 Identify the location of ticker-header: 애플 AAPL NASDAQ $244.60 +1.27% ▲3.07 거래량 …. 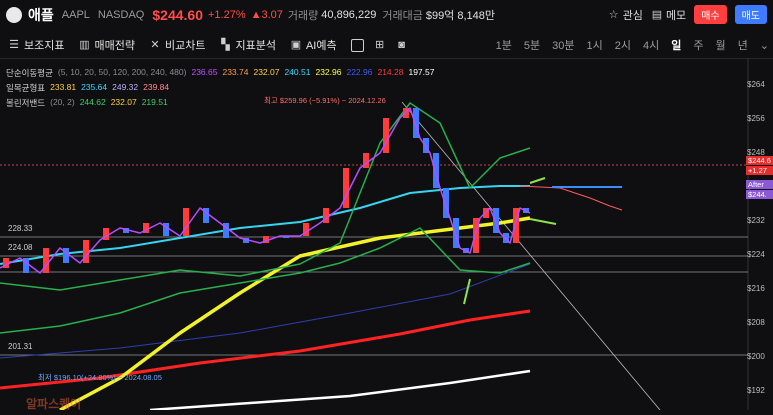
(386, 15).